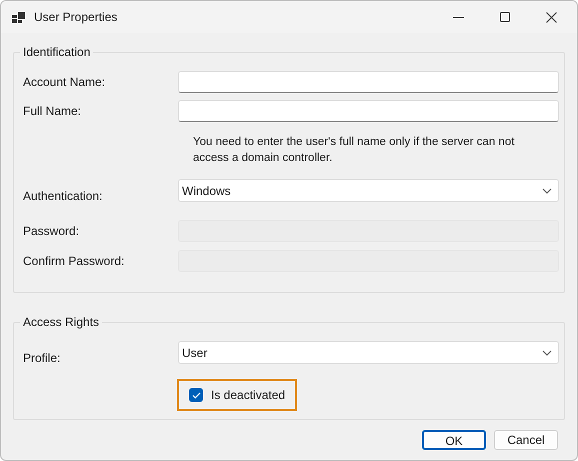 The image size is (578, 461). I want to click on field-label: Confirm Password:, so click(74, 261).